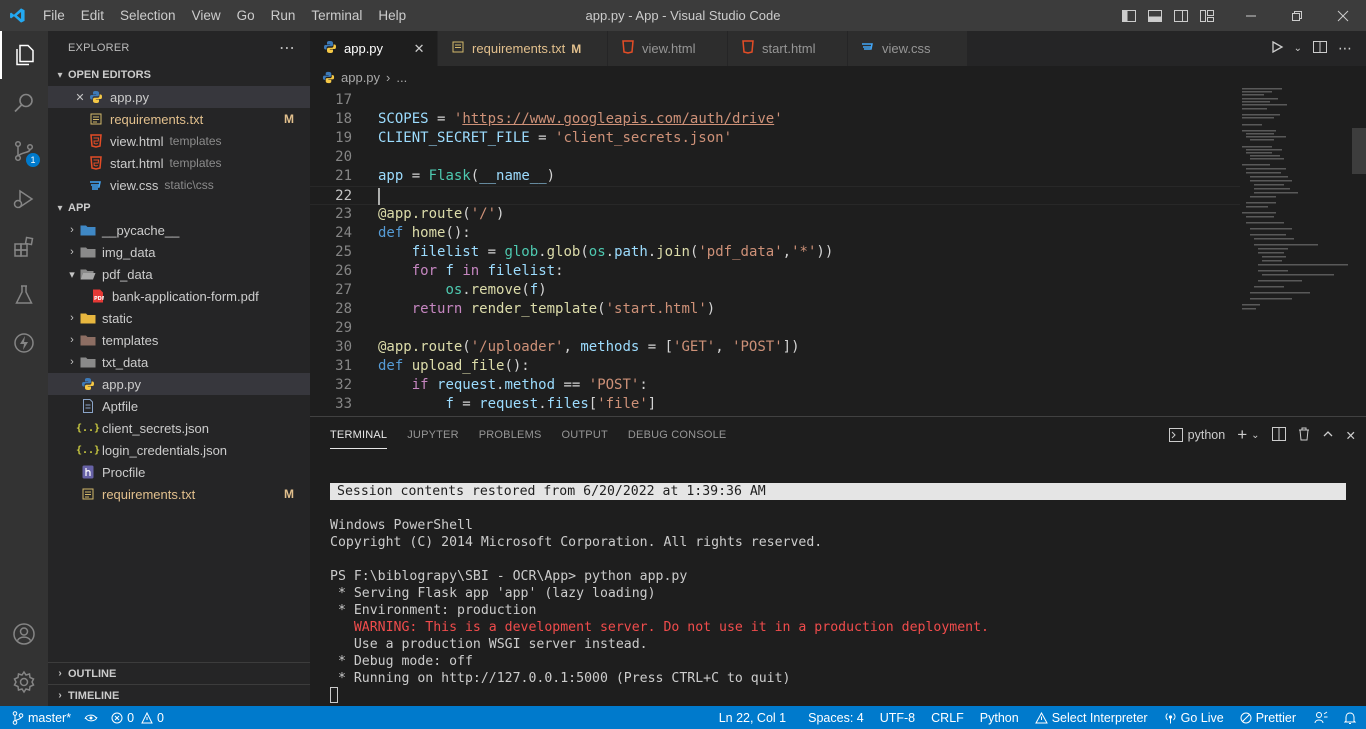 This screenshot has height=729, width=1366. Describe the element at coordinates (179, 384) in the screenshot. I see `tree-item-app-py: app.py` at that location.